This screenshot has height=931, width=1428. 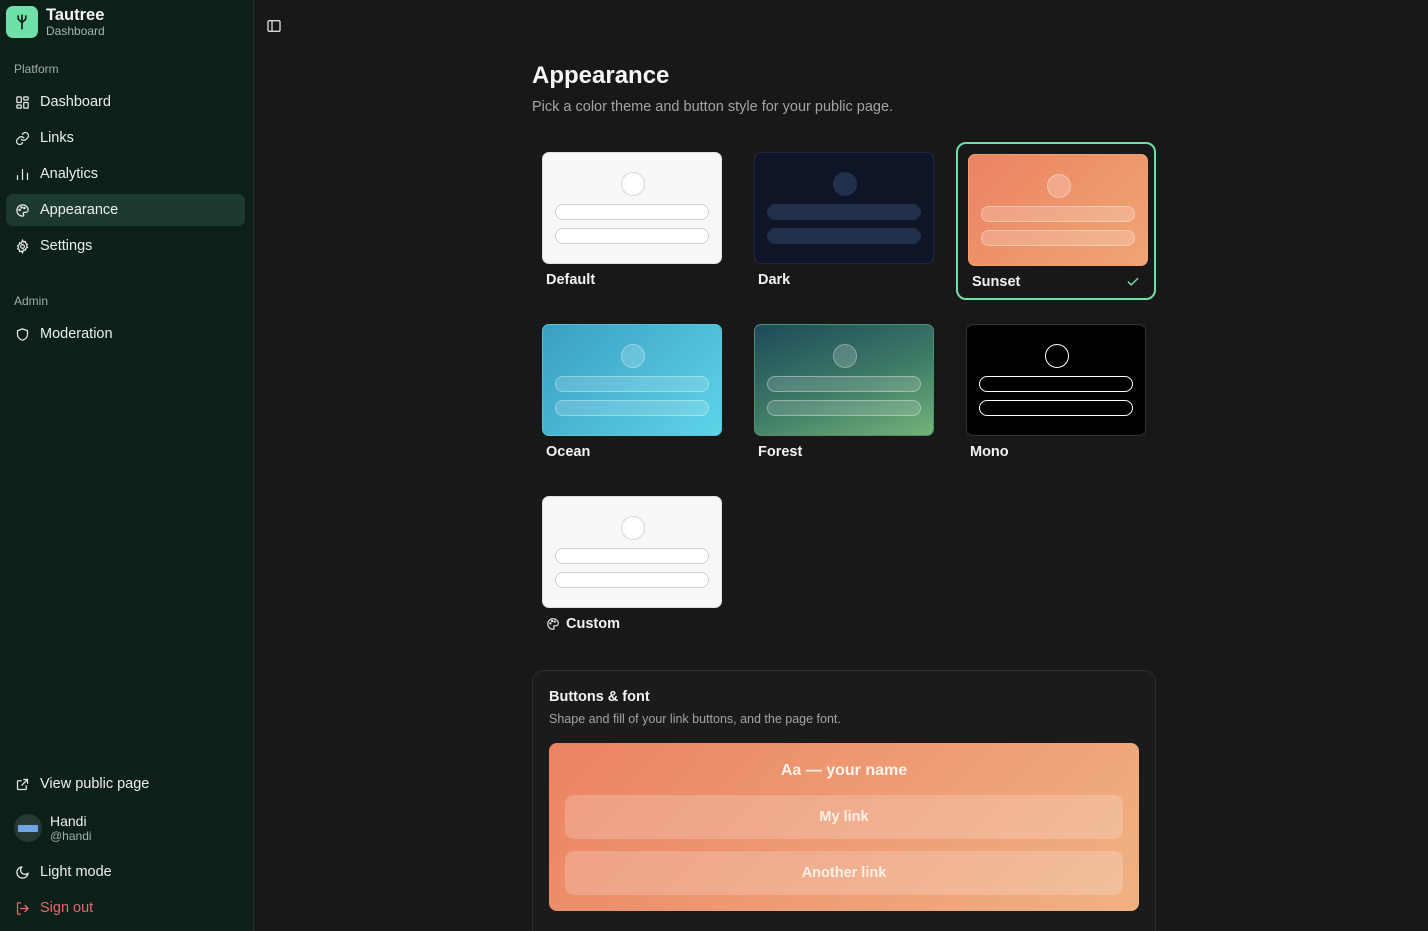 I want to click on sidebar-item-label: Dashboard, so click(x=75, y=102).